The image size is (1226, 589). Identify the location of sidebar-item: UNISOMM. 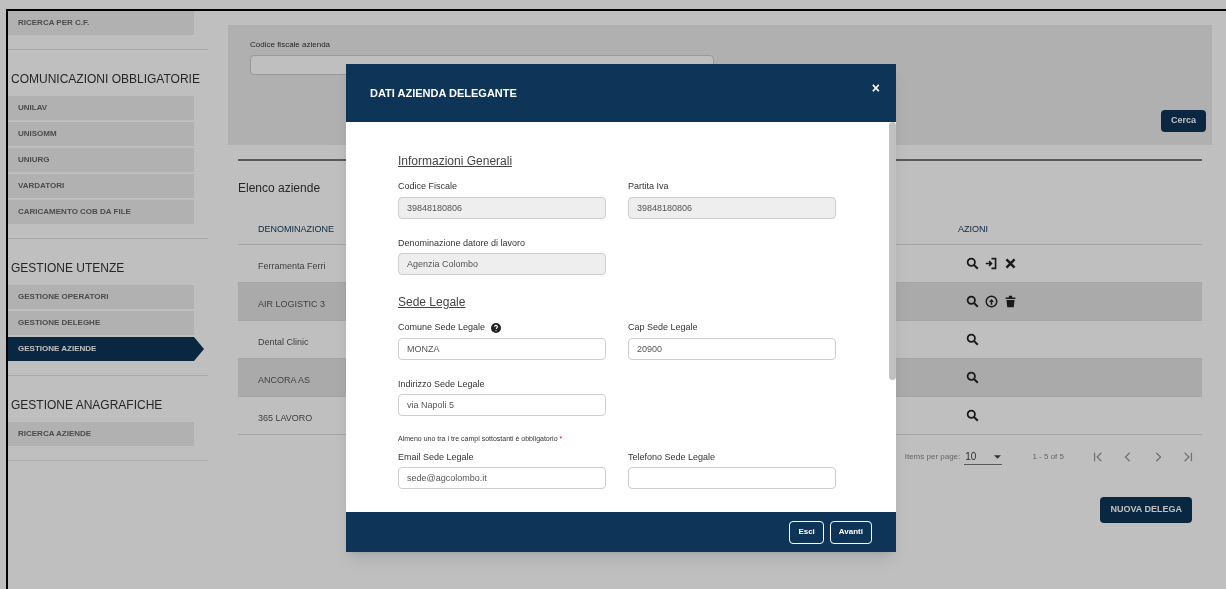
(101, 134).